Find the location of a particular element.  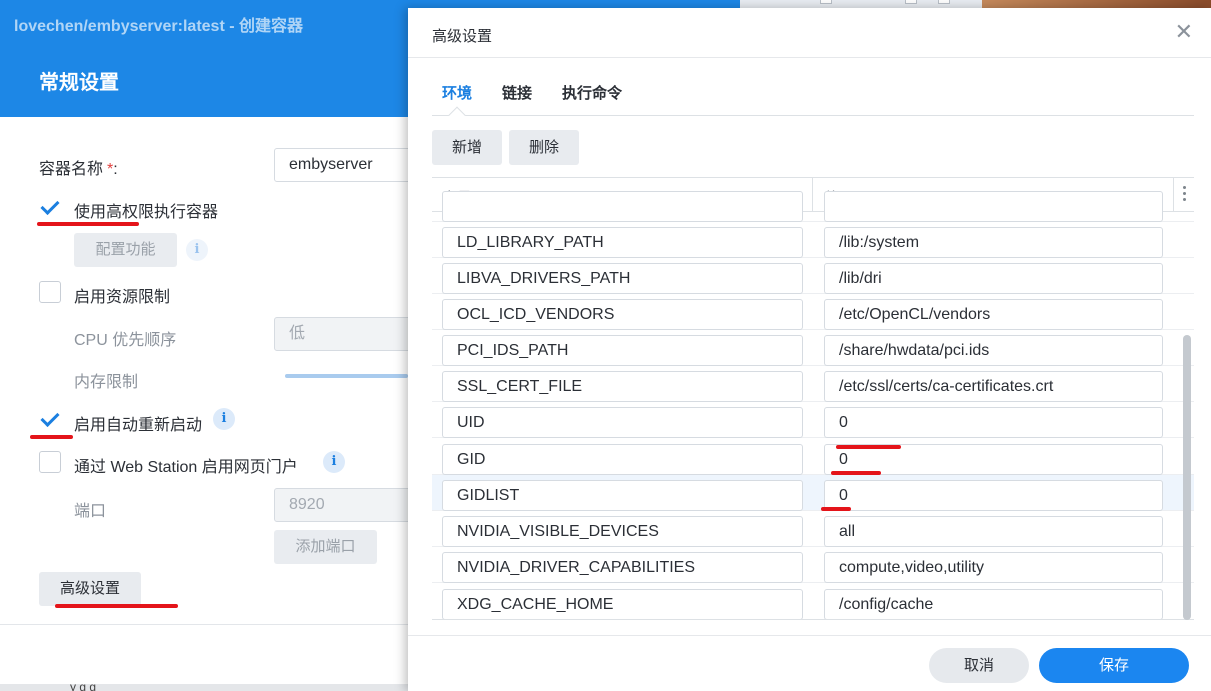

variable-input: GID is located at coordinates (622, 459).